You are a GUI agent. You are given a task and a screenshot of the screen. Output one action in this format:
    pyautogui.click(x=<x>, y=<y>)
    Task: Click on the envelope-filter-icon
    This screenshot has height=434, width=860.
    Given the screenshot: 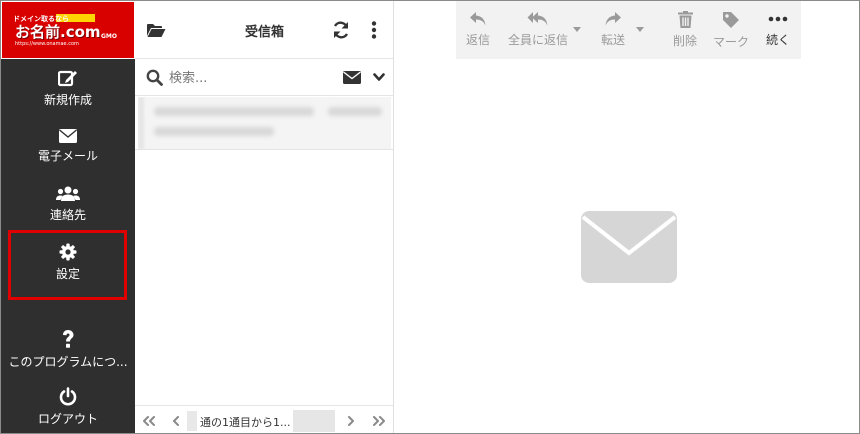 What is the action you would take?
    pyautogui.click(x=352, y=77)
    